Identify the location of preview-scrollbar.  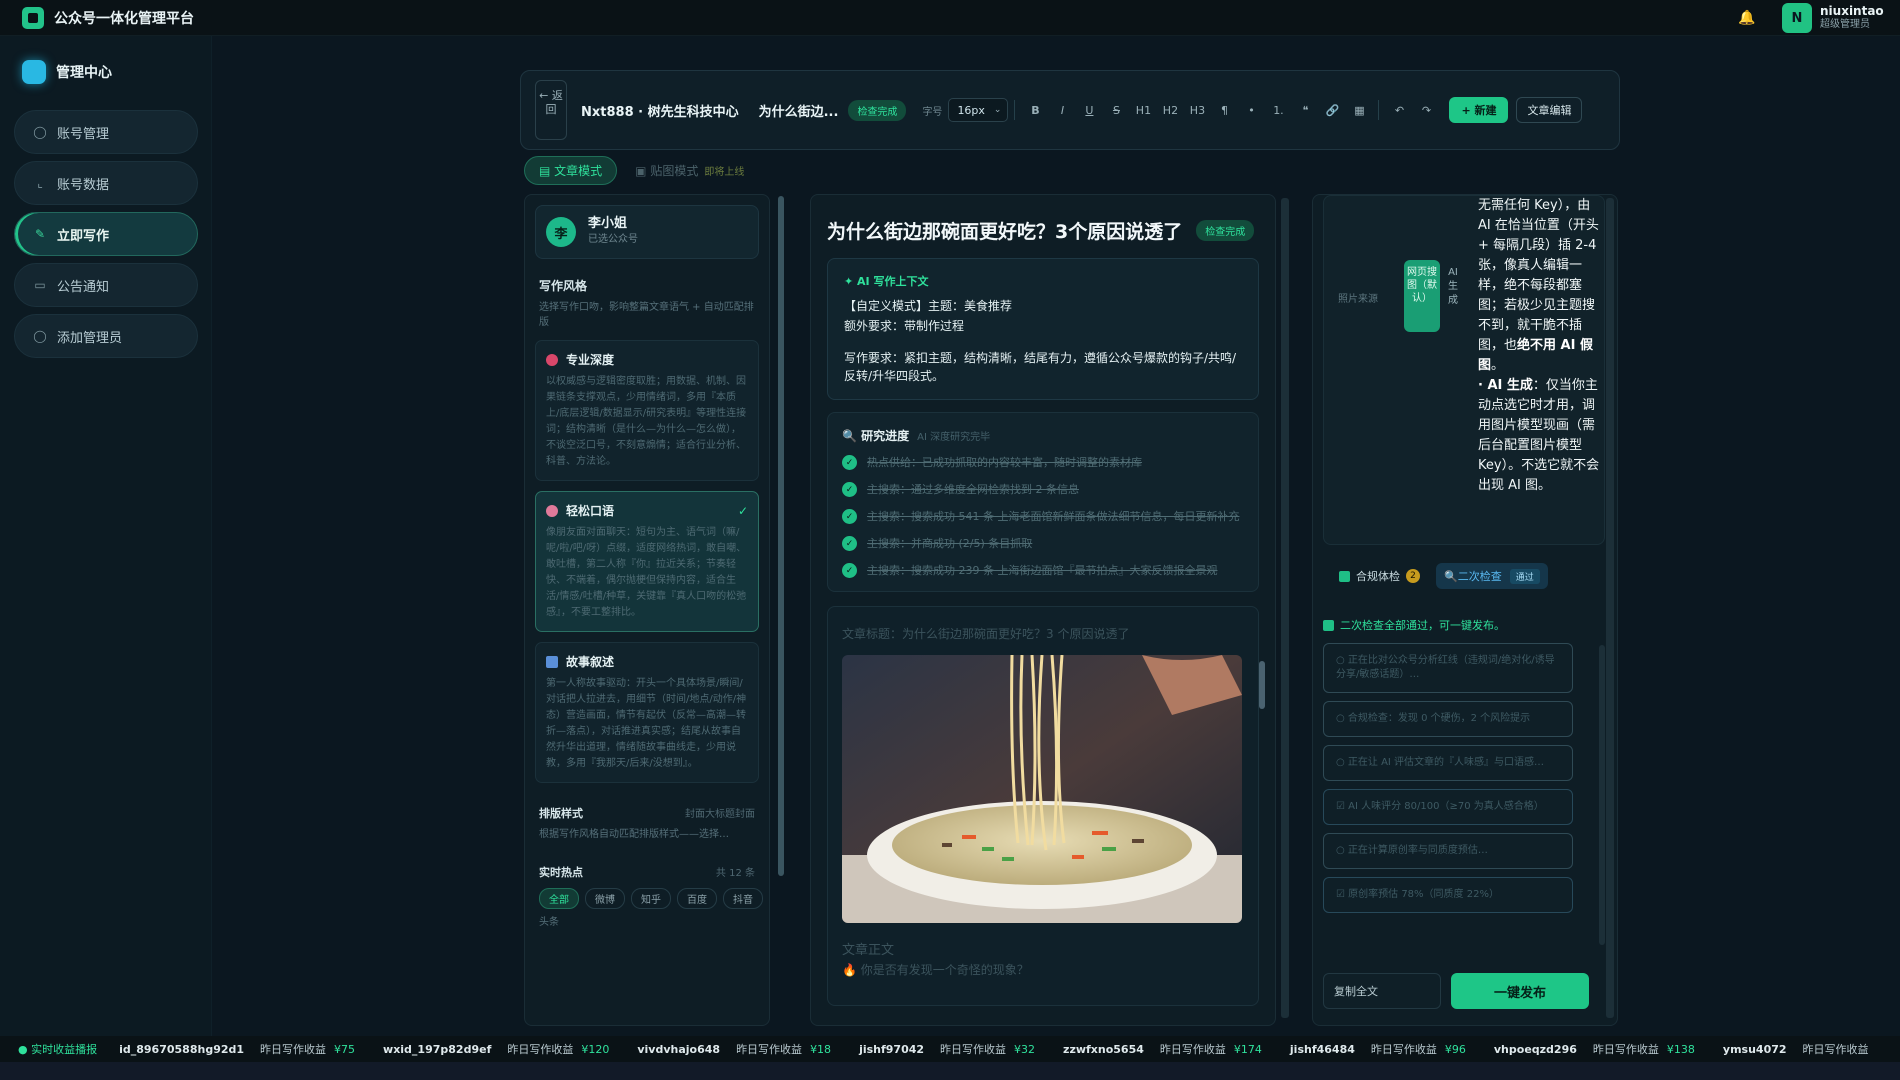
(1262, 685).